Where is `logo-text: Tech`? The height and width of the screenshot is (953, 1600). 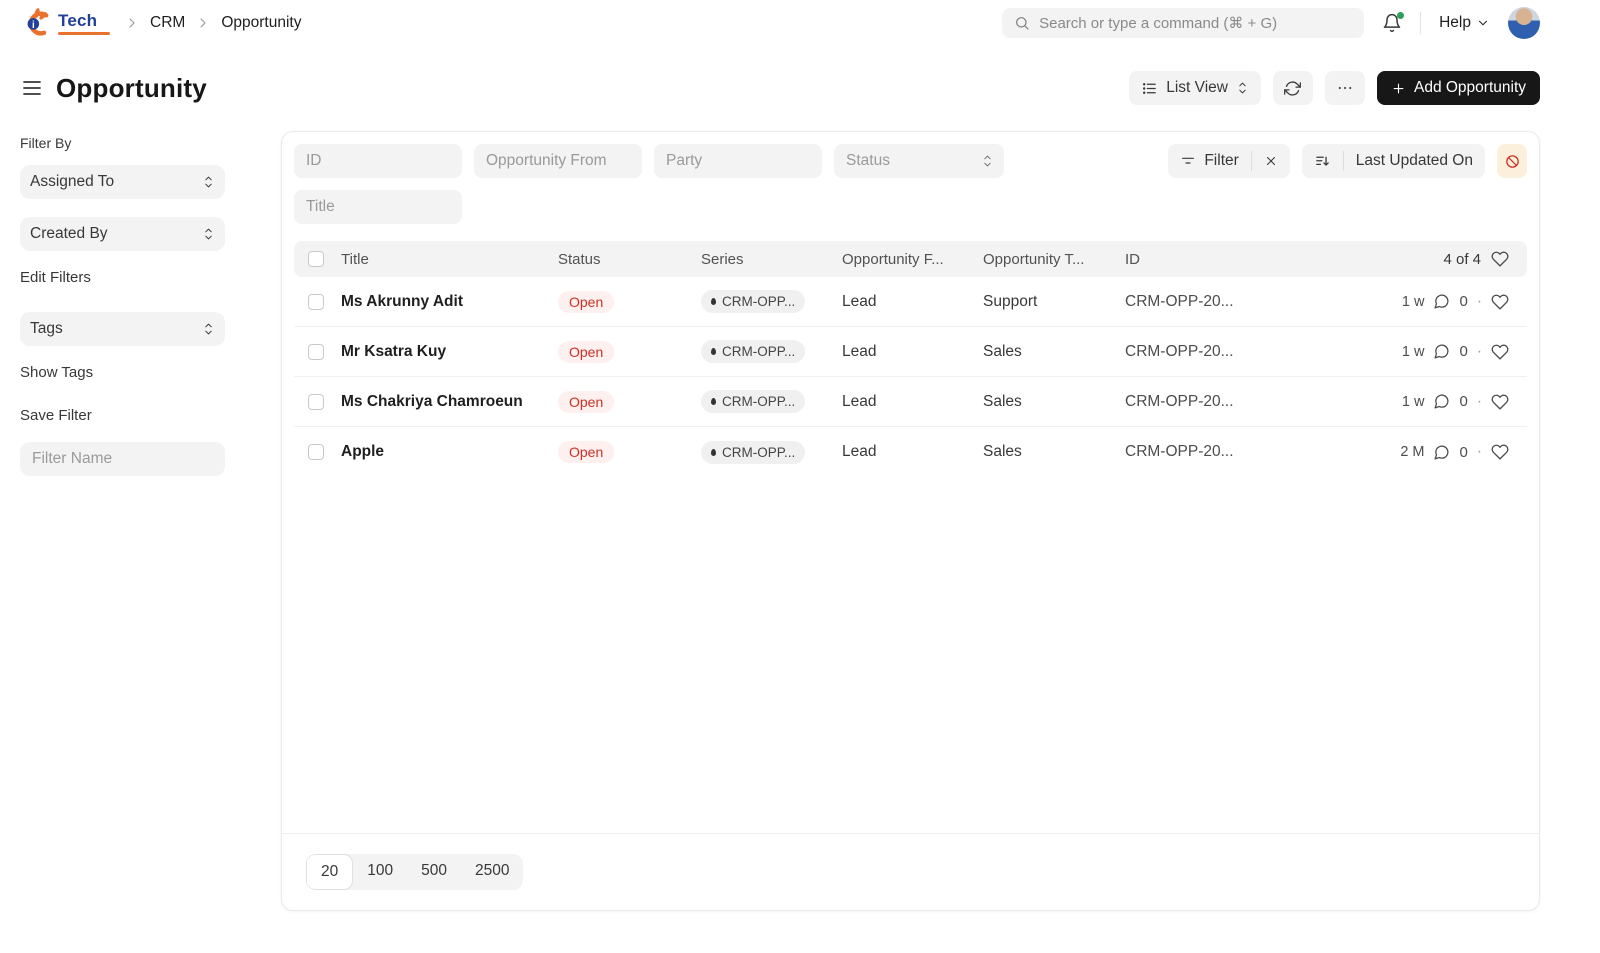
logo-text: Tech is located at coordinates (78, 20).